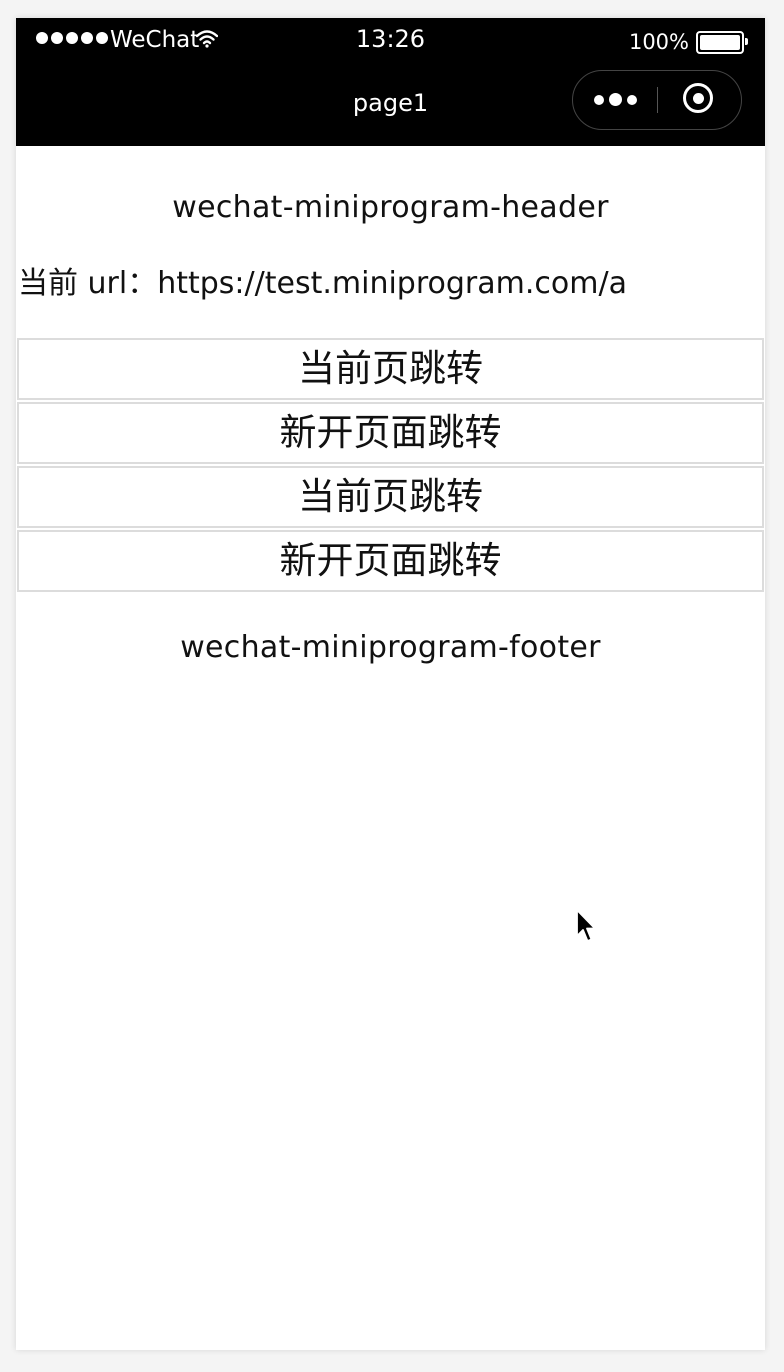 The width and height of the screenshot is (784, 1372). What do you see at coordinates (586, 925) in the screenshot?
I see `mouse-cursor-icon` at bounding box center [586, 925].